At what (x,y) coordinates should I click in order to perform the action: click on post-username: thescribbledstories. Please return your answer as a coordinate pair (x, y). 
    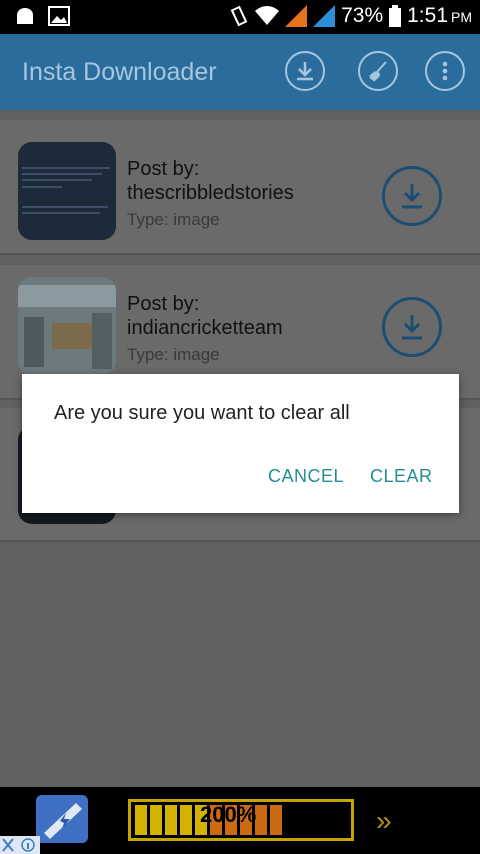
    Looking at the image, I should click on (210, 193).